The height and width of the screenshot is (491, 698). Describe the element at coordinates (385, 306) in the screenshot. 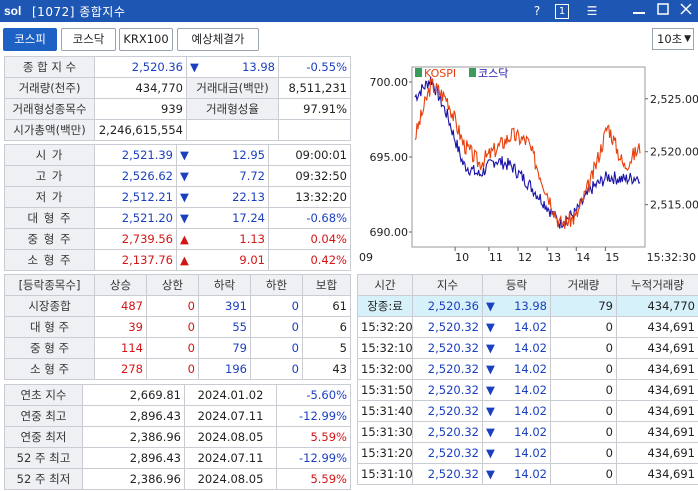

I see `tick-time: 장종:료` at that location.